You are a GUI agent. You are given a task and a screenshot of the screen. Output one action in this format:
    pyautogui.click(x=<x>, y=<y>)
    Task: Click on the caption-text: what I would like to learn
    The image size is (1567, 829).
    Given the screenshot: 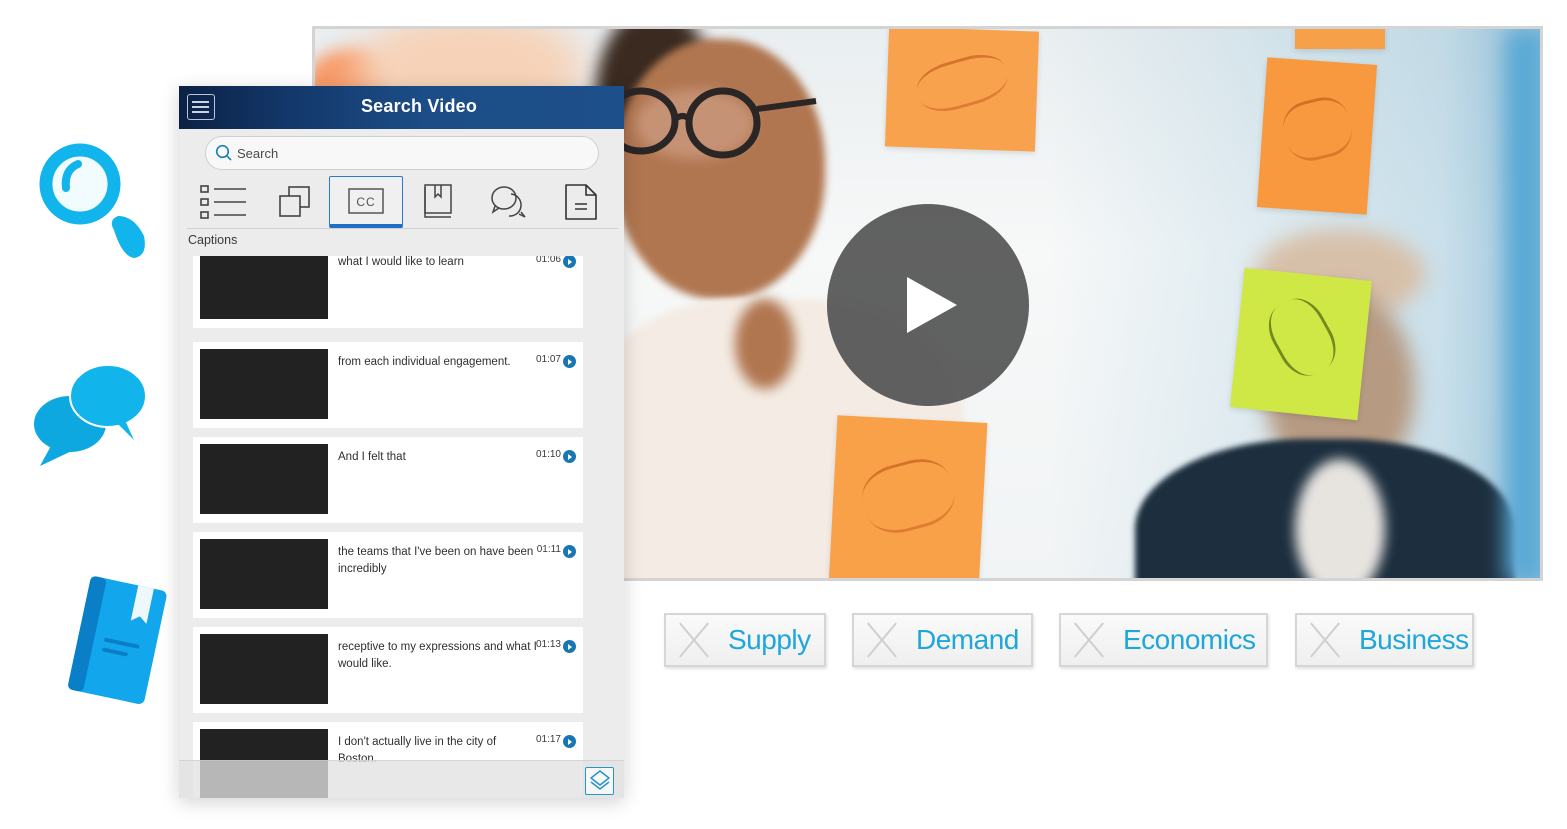 What is the action you would take?
    pyautogui.click(x=401, y=262)
    